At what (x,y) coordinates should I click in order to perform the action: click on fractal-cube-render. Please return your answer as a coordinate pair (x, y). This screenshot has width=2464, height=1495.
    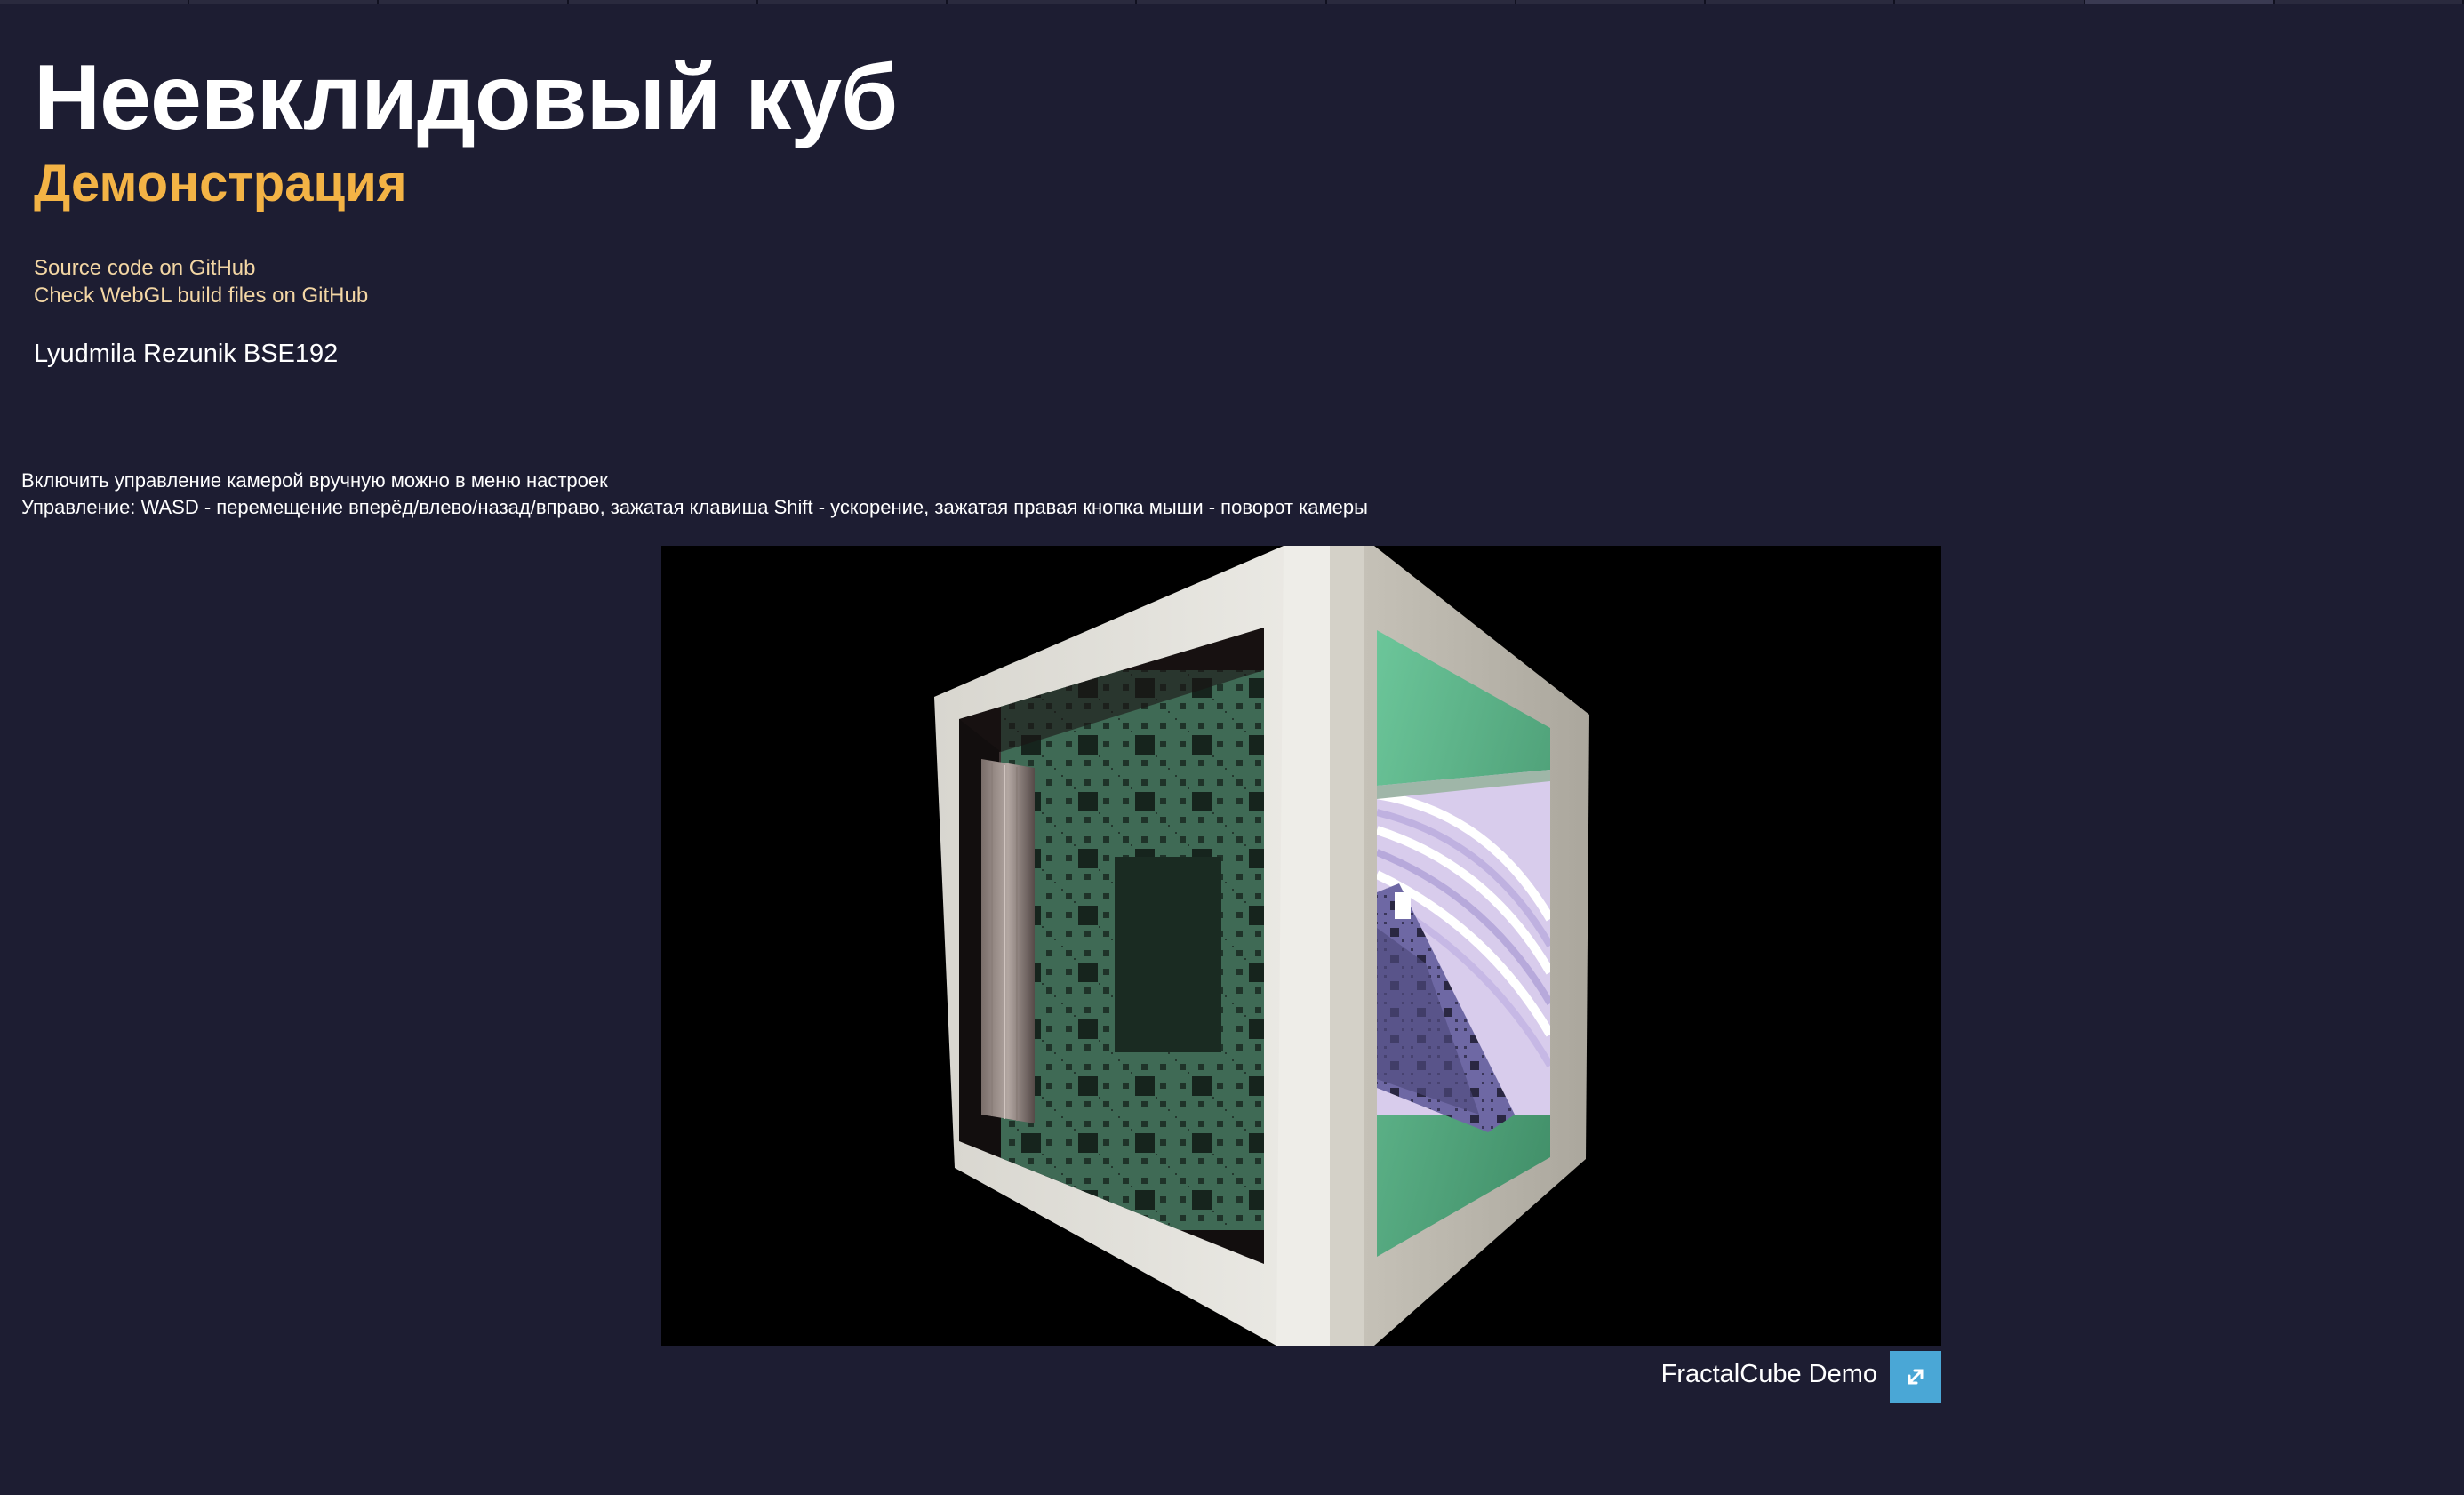
    Looking at the image, I should click on (1261, 946).